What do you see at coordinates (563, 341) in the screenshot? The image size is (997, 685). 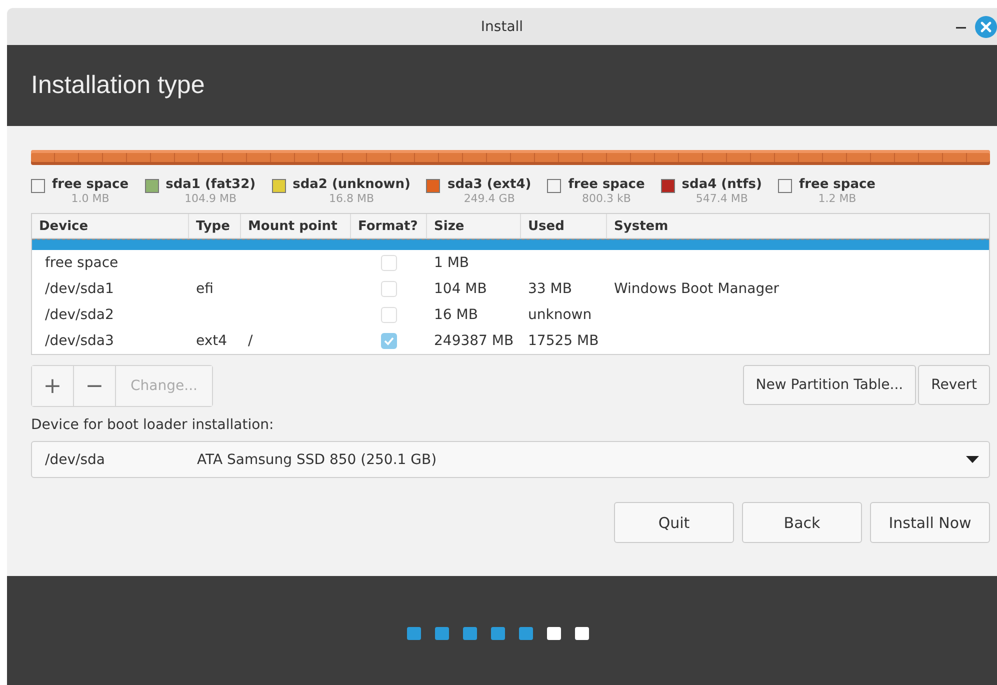 I see `table-cell: 17525 MB` at bounding box center [563, 341].